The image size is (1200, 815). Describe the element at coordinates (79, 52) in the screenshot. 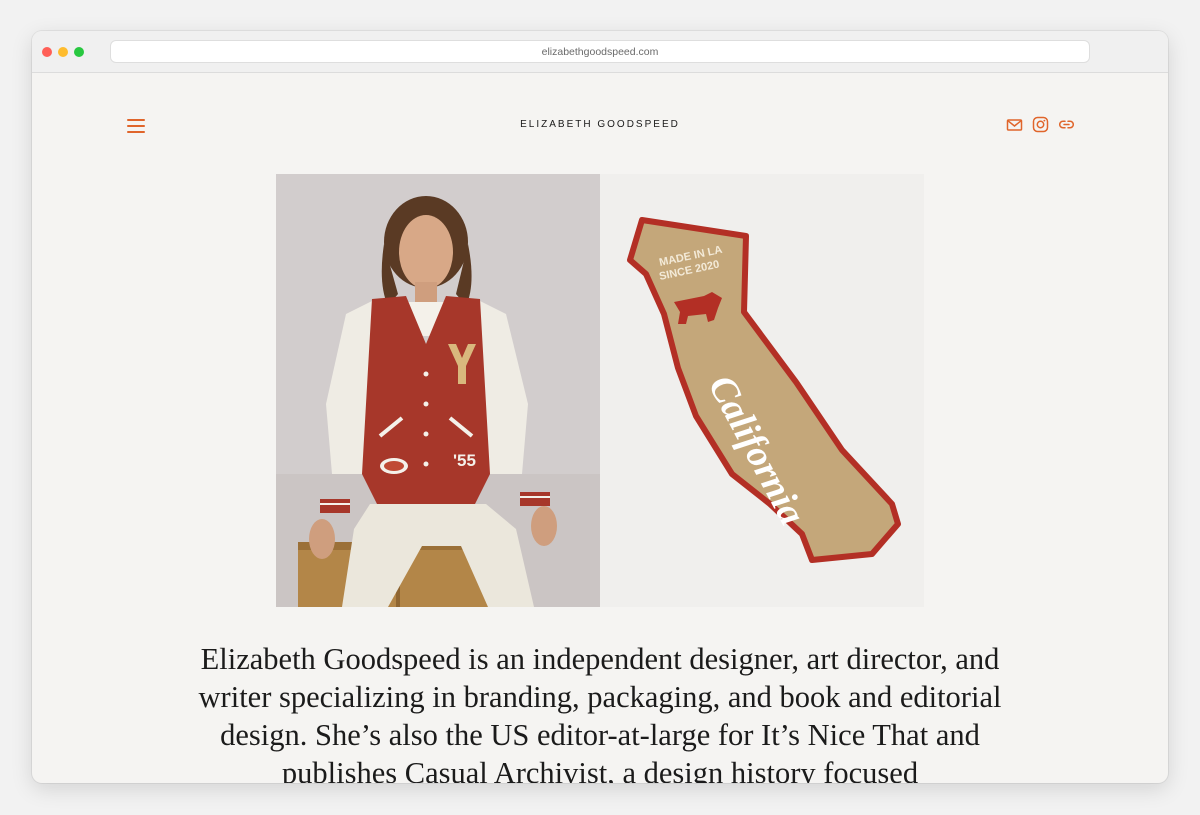

I see `maximize-window-button` at that location.